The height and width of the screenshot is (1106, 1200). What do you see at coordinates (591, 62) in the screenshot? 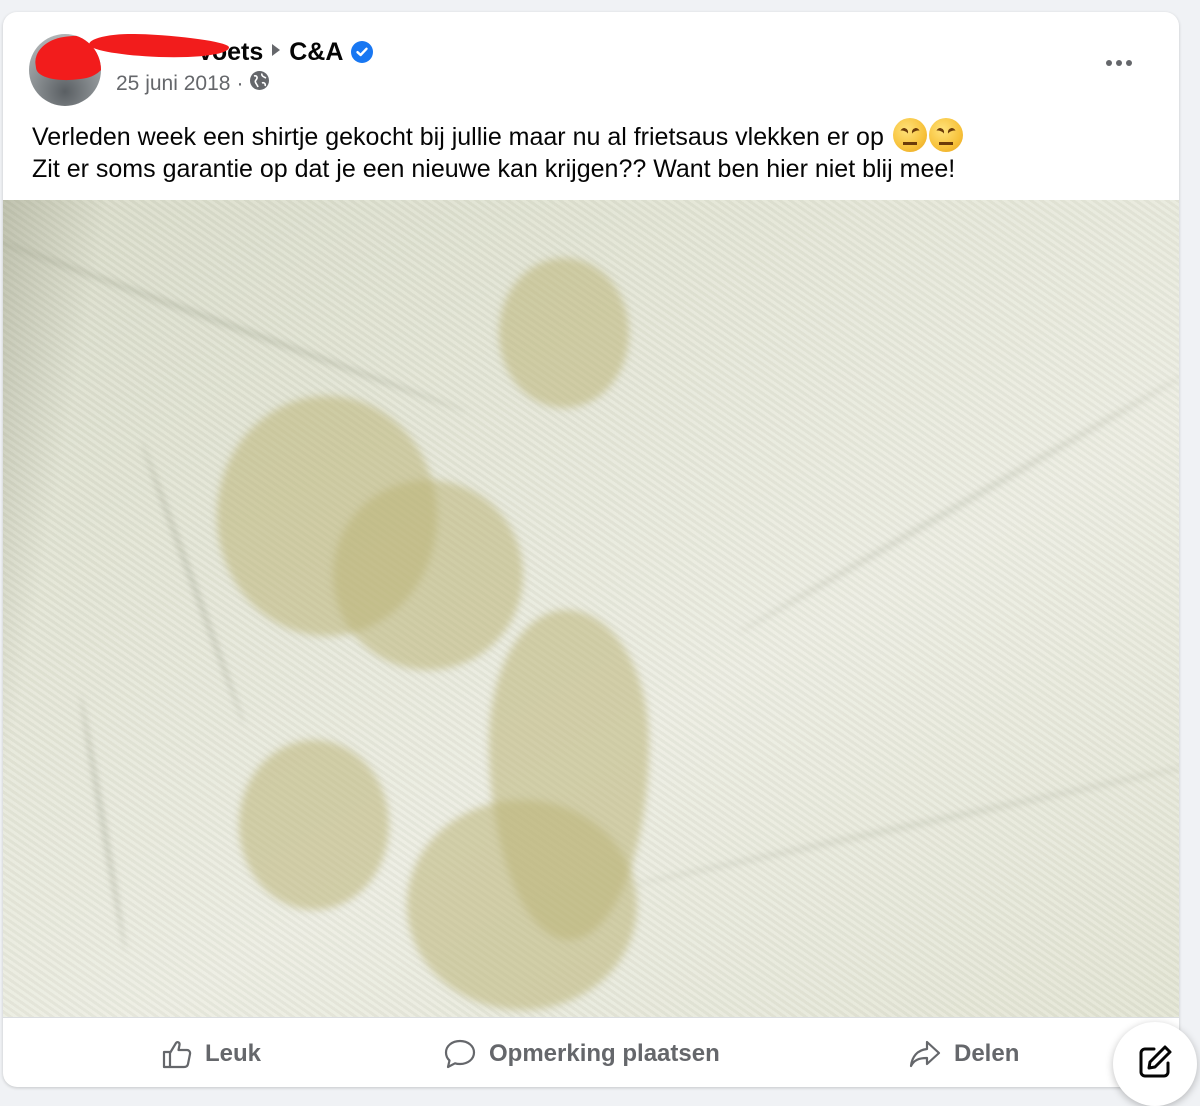
I see `post-header: Voets C&A 25 juni 2018 ·` at bounding box center [591, 62].